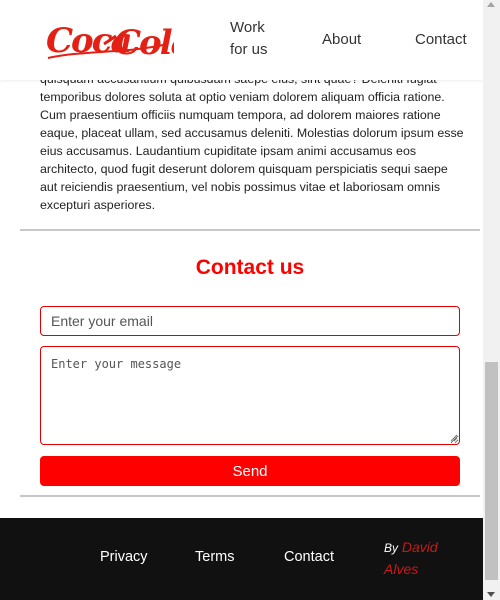 The image size is (500, 600). What do you see at coordinates (419, 558) in the screenshot?
I see `author-credit: By David Alves` at bounding box center [419, 558].